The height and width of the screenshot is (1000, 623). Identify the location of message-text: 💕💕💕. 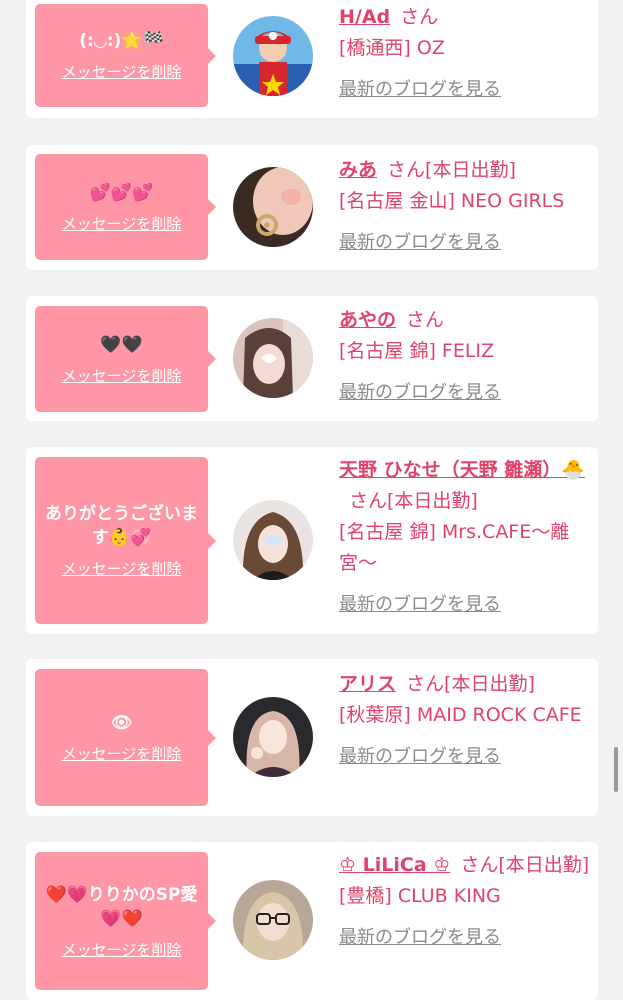
(121, 192).